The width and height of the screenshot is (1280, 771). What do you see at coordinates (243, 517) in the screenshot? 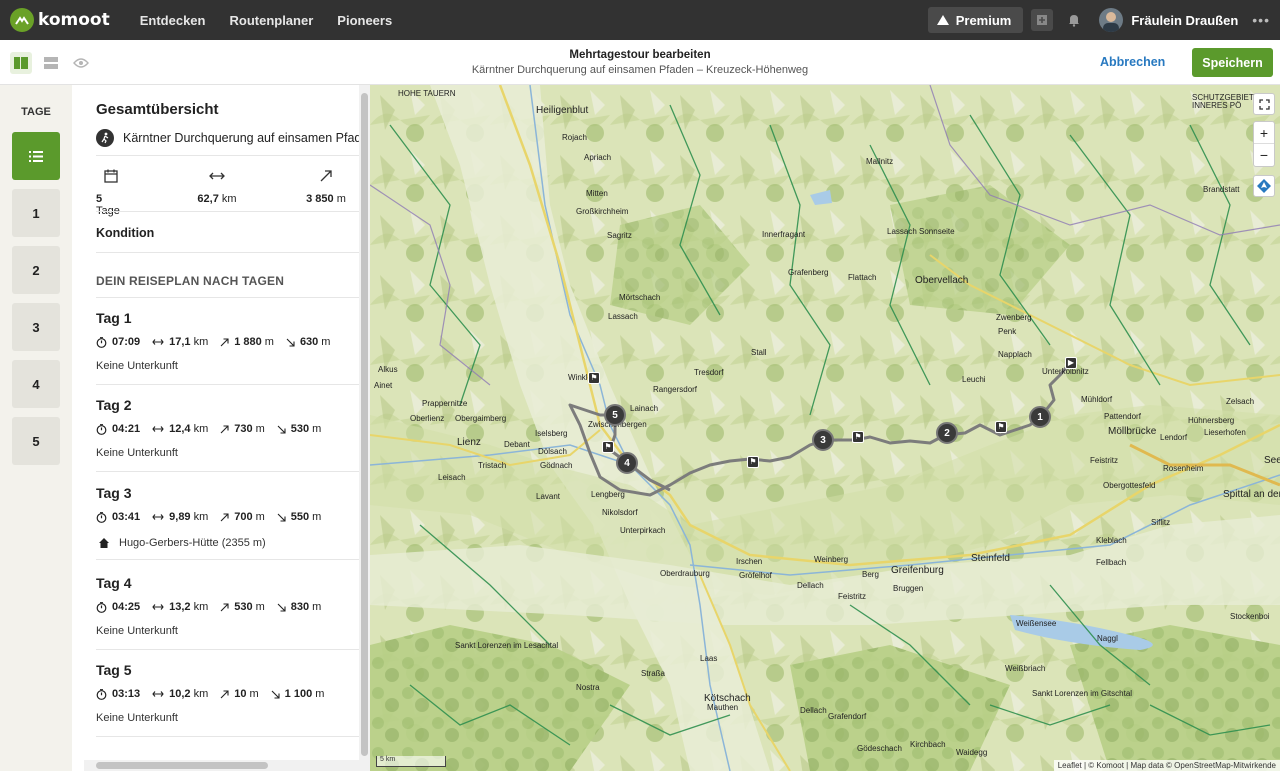
I see `day-ascent: 700` at bounding box center [243, 517].